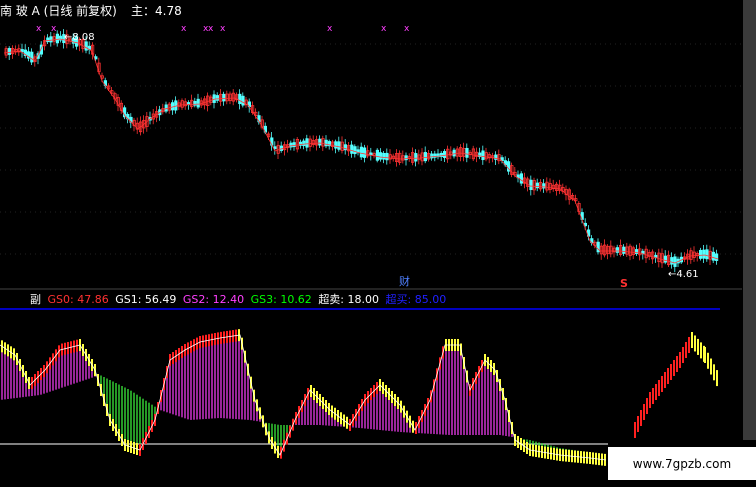 This screenshot has width=756, height=487. I want to click on stock-title: 南 玻 A (日线 前复权), so click(61, 11).